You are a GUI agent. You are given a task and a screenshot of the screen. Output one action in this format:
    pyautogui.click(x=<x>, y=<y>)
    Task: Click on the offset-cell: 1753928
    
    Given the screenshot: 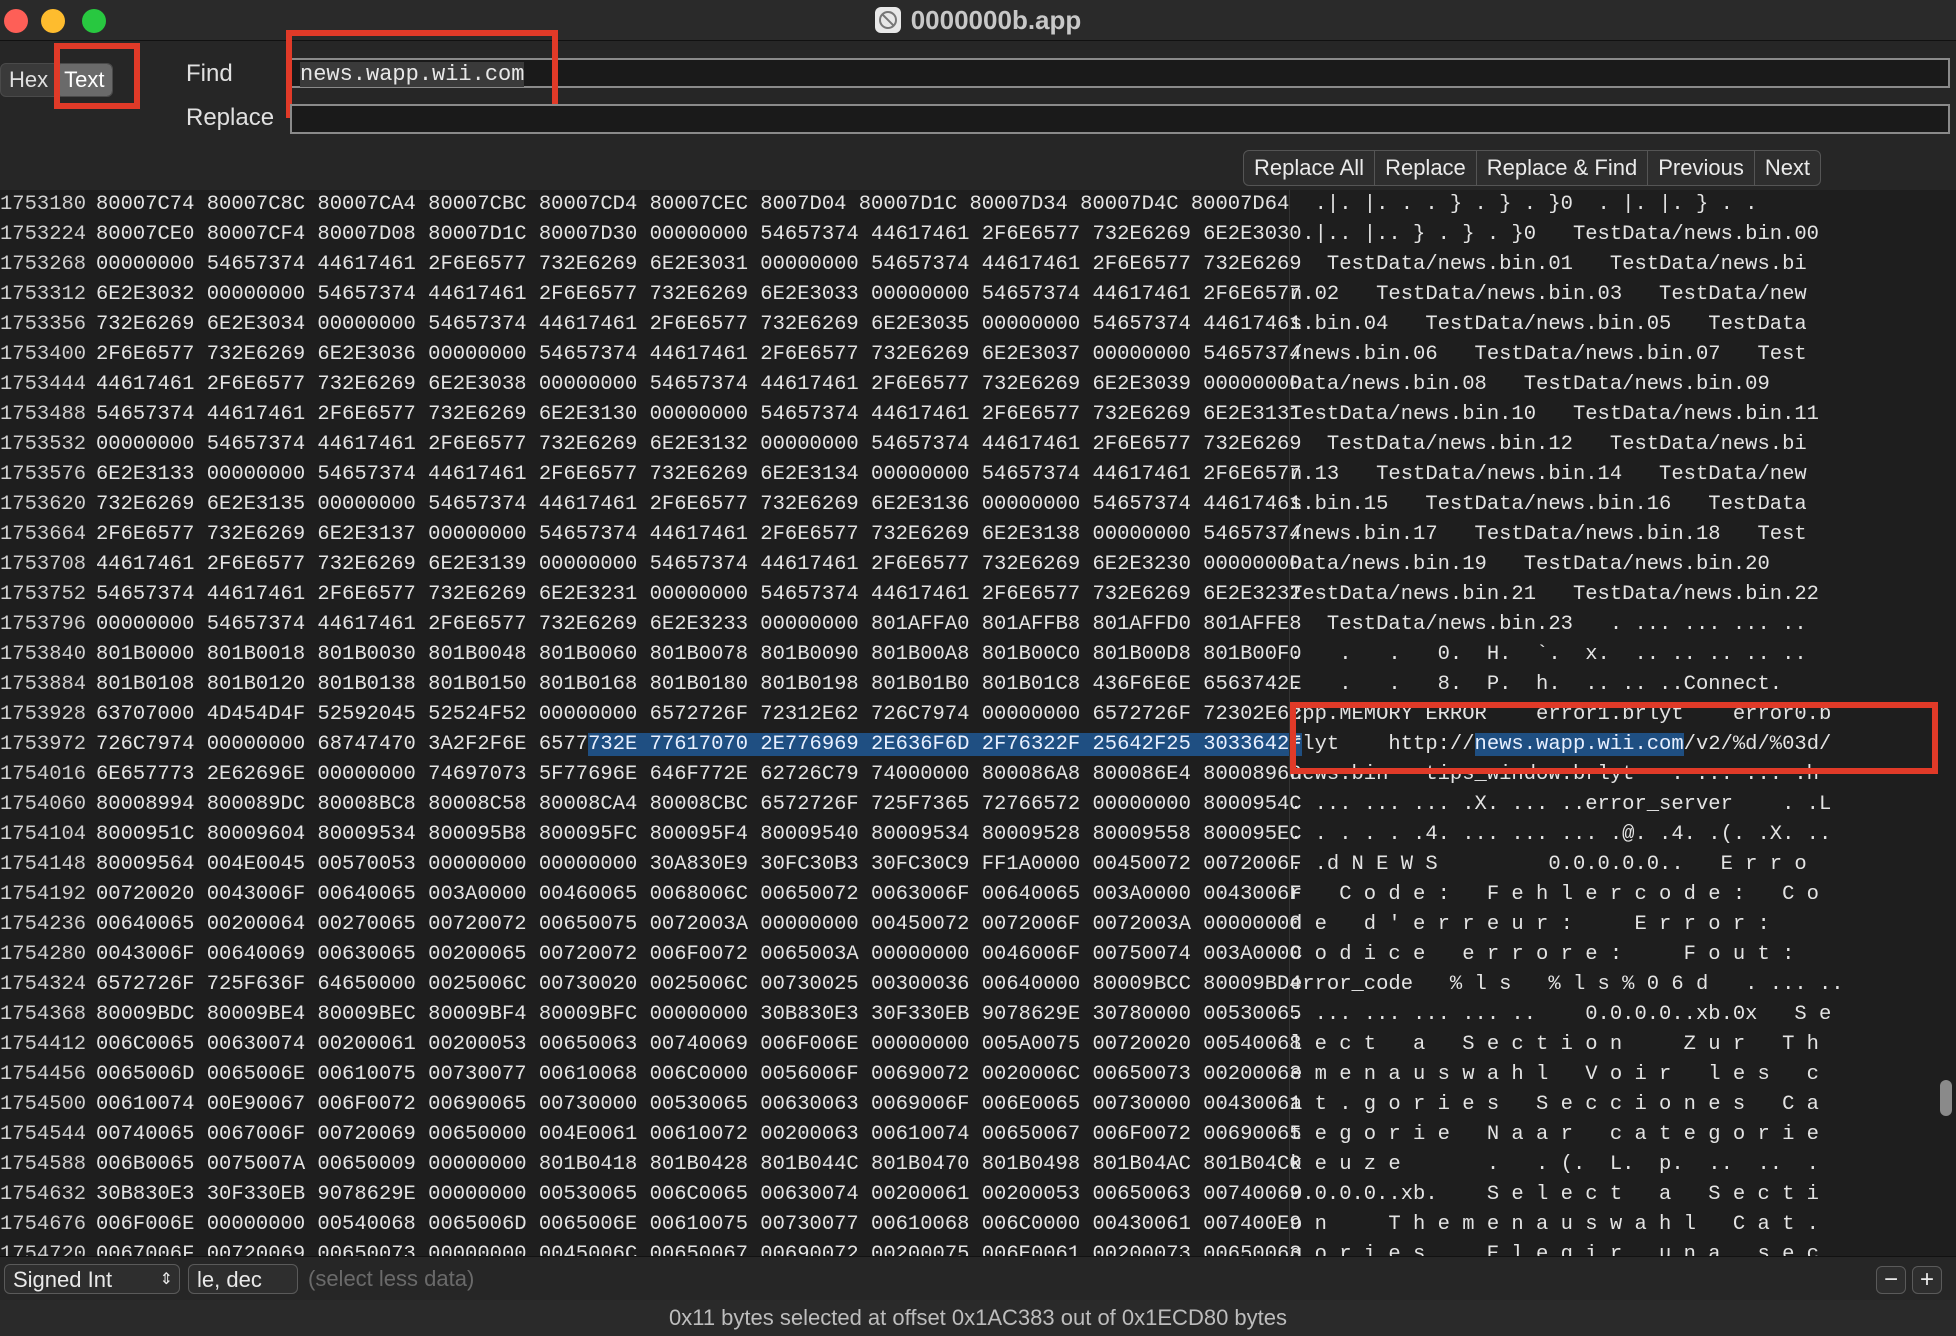 What is the action you would take?
    pyautogui.click(x=43, y=714)
    